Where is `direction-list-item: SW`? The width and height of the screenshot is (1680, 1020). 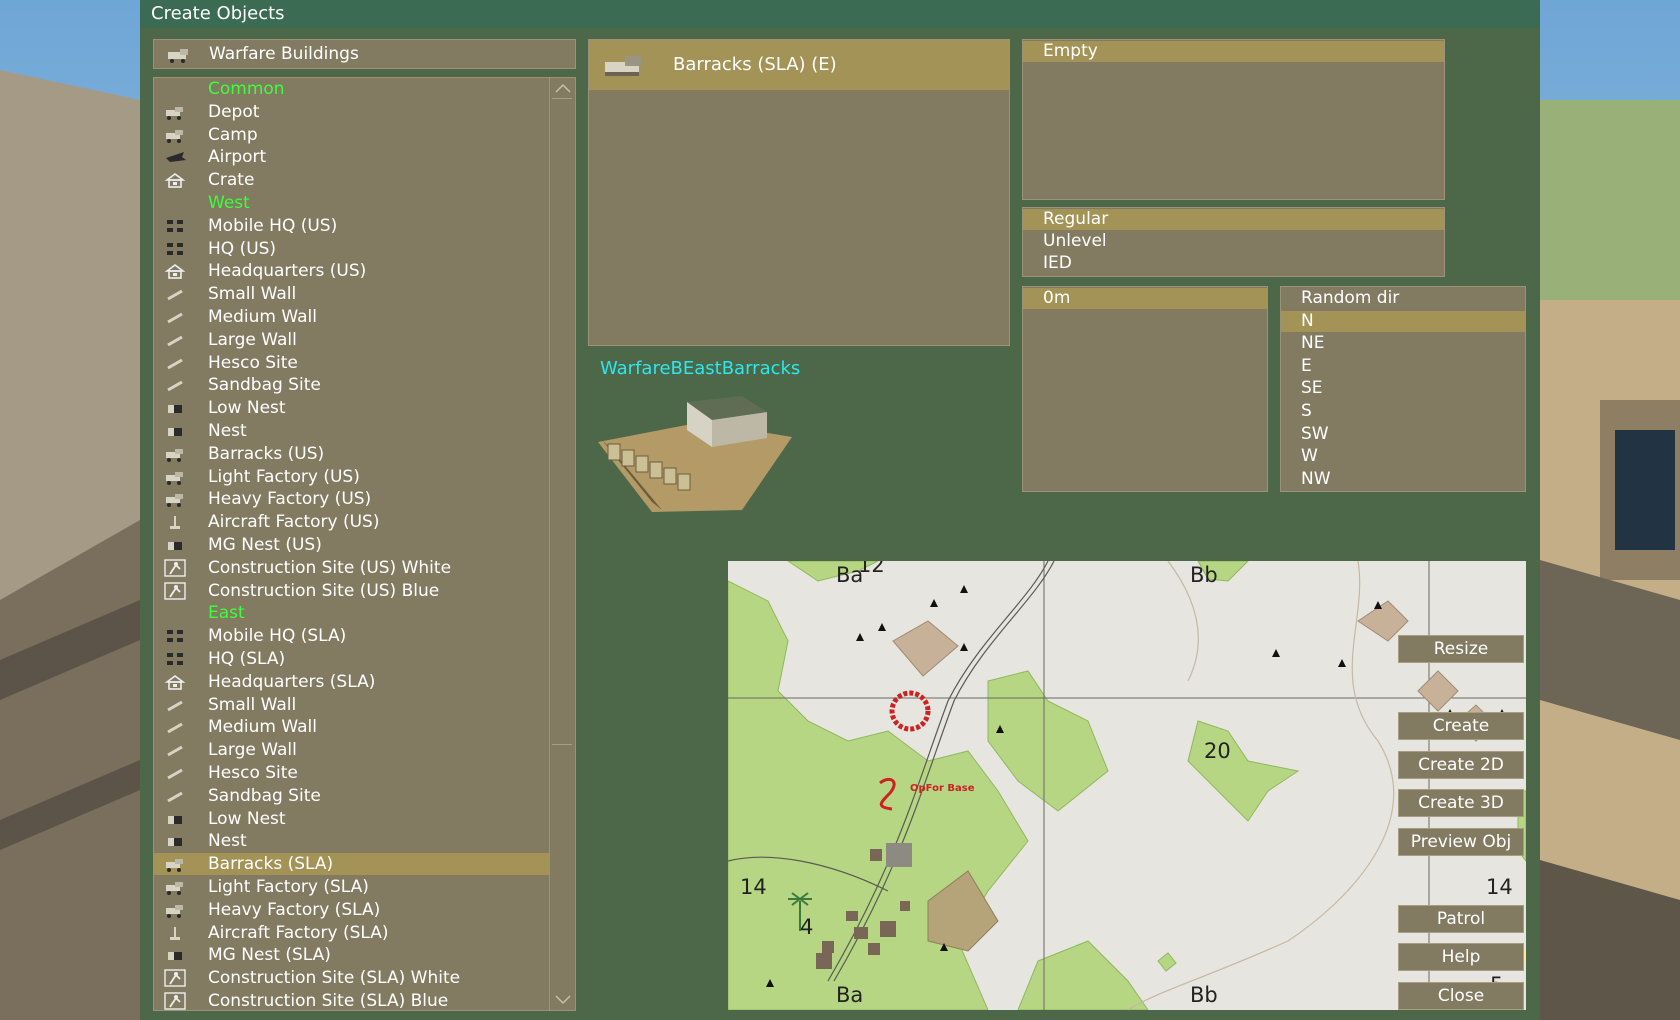
direction-list-item: SW is located at coordinates (1403, 434).